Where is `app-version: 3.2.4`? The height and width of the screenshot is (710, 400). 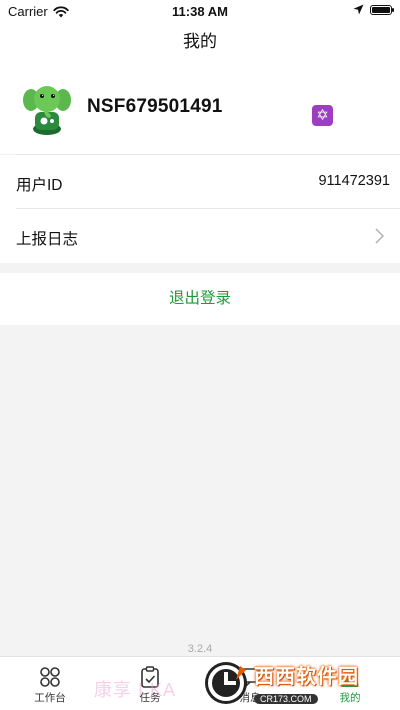
app-version: 3.2.4 is located at coordinates (200, 649).